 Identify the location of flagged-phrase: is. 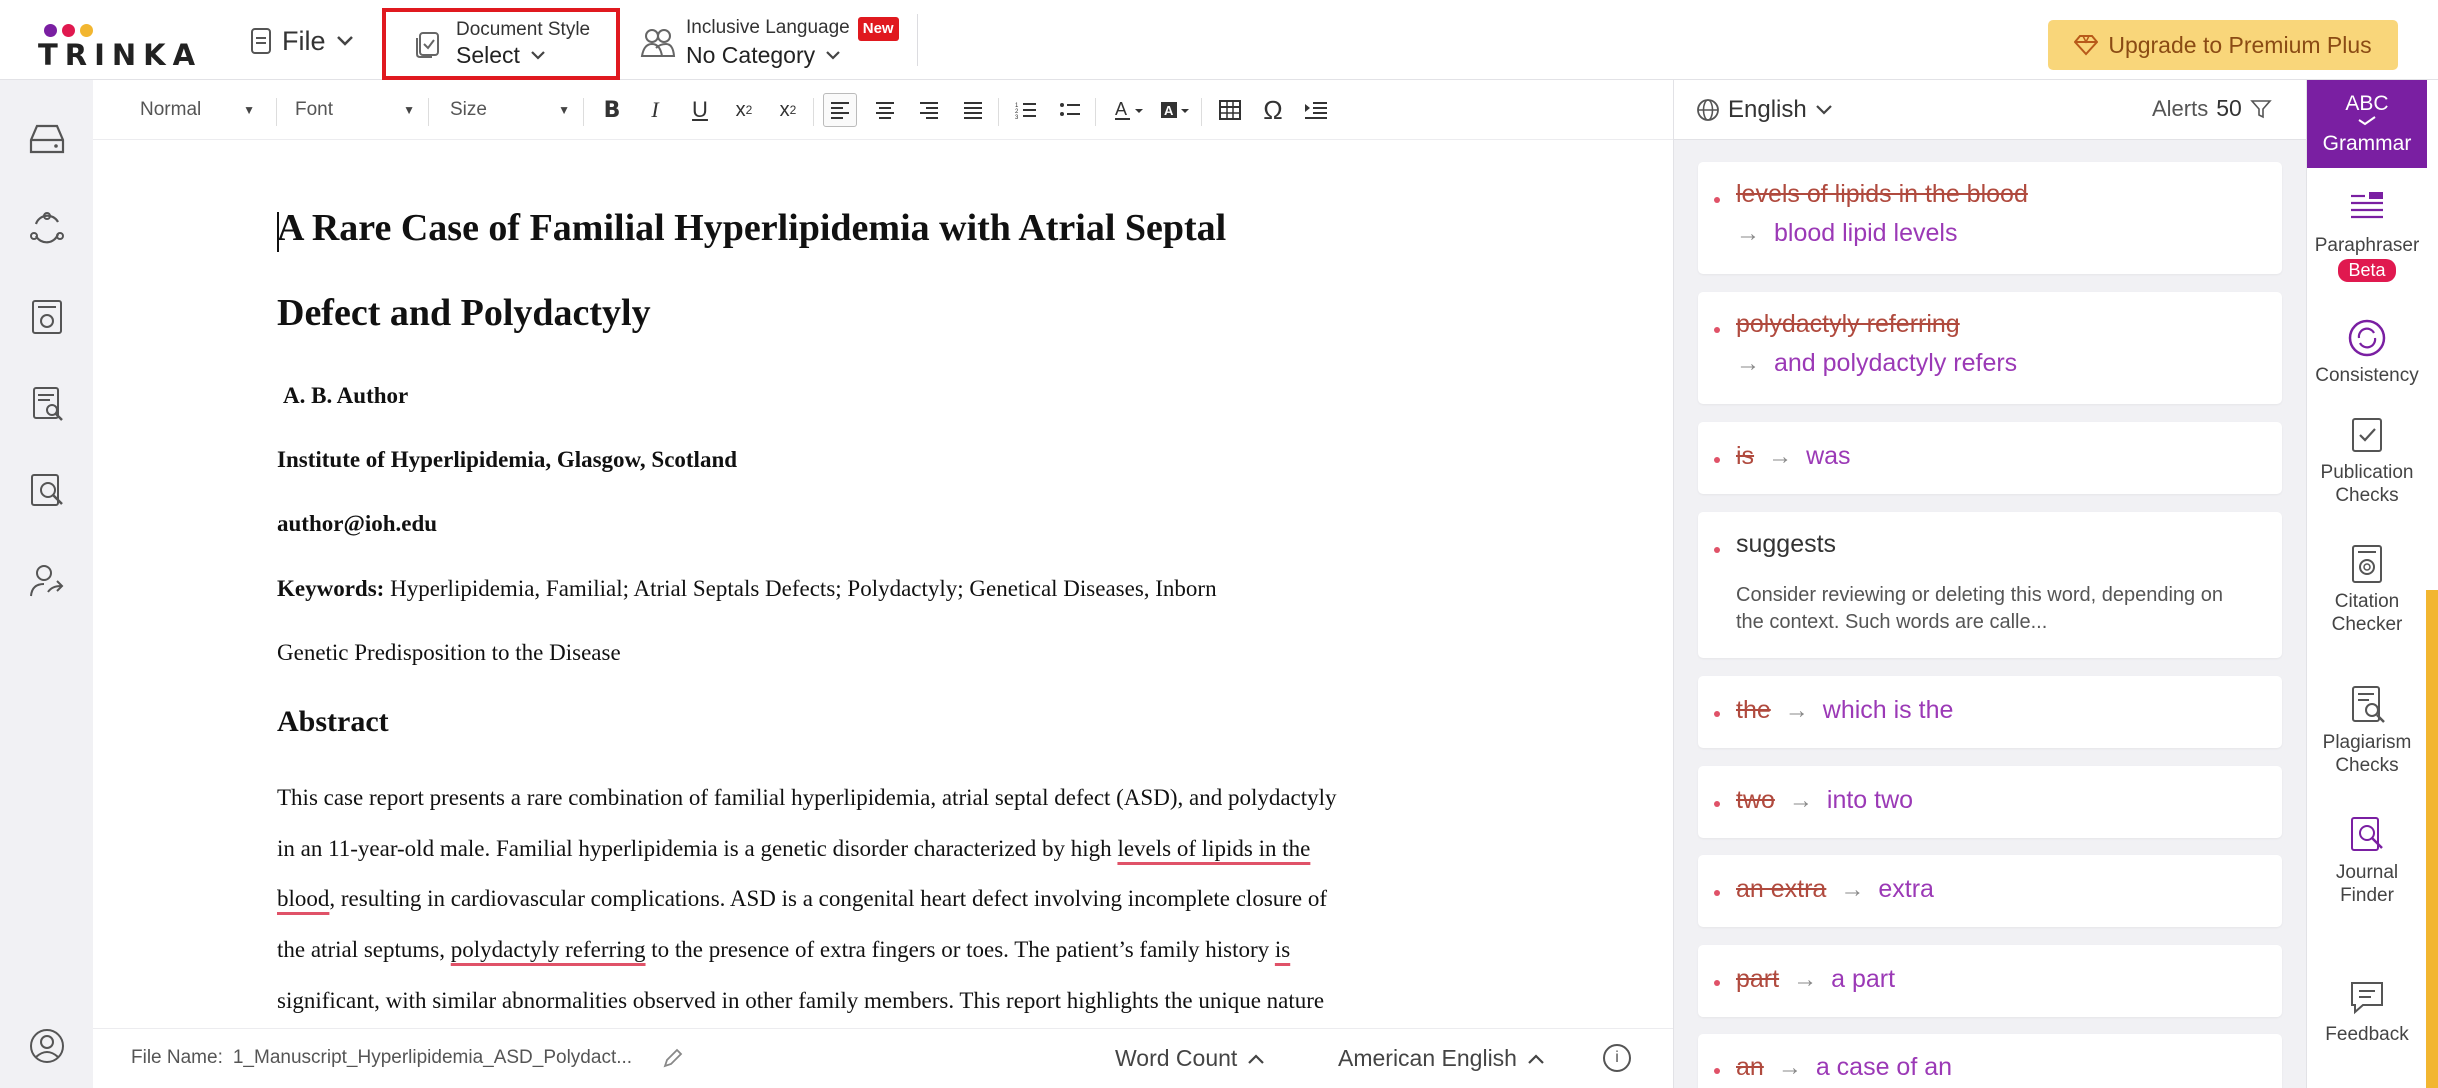
(1282, 949).